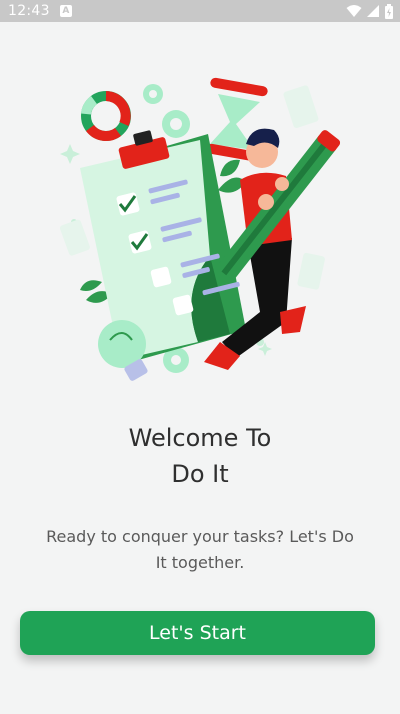 The height and width of the screenshot is (714, 400). What do you see at coordinates (373, 11) in the screenshot?
I see `signal-icon` at bounding box center [373, 11].